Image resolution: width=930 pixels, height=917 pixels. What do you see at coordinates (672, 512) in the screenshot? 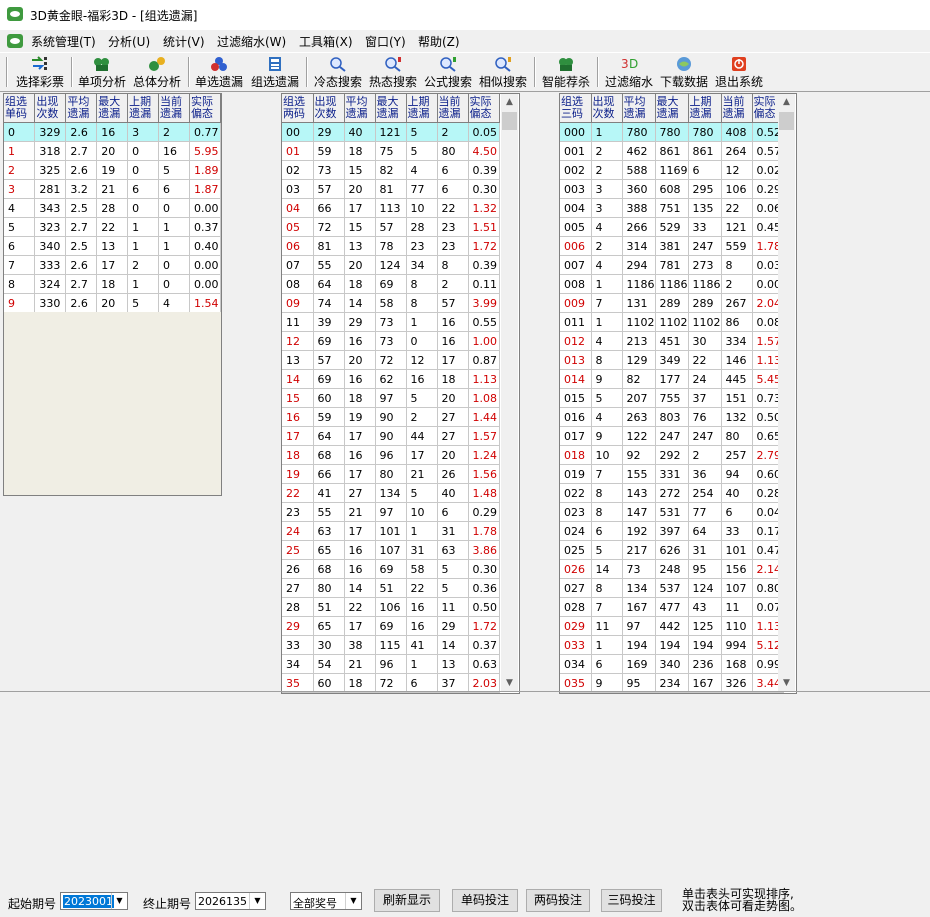
I see `table-row: 023 8 147 531 77 6 0.04` at bounding box center [672, 512].